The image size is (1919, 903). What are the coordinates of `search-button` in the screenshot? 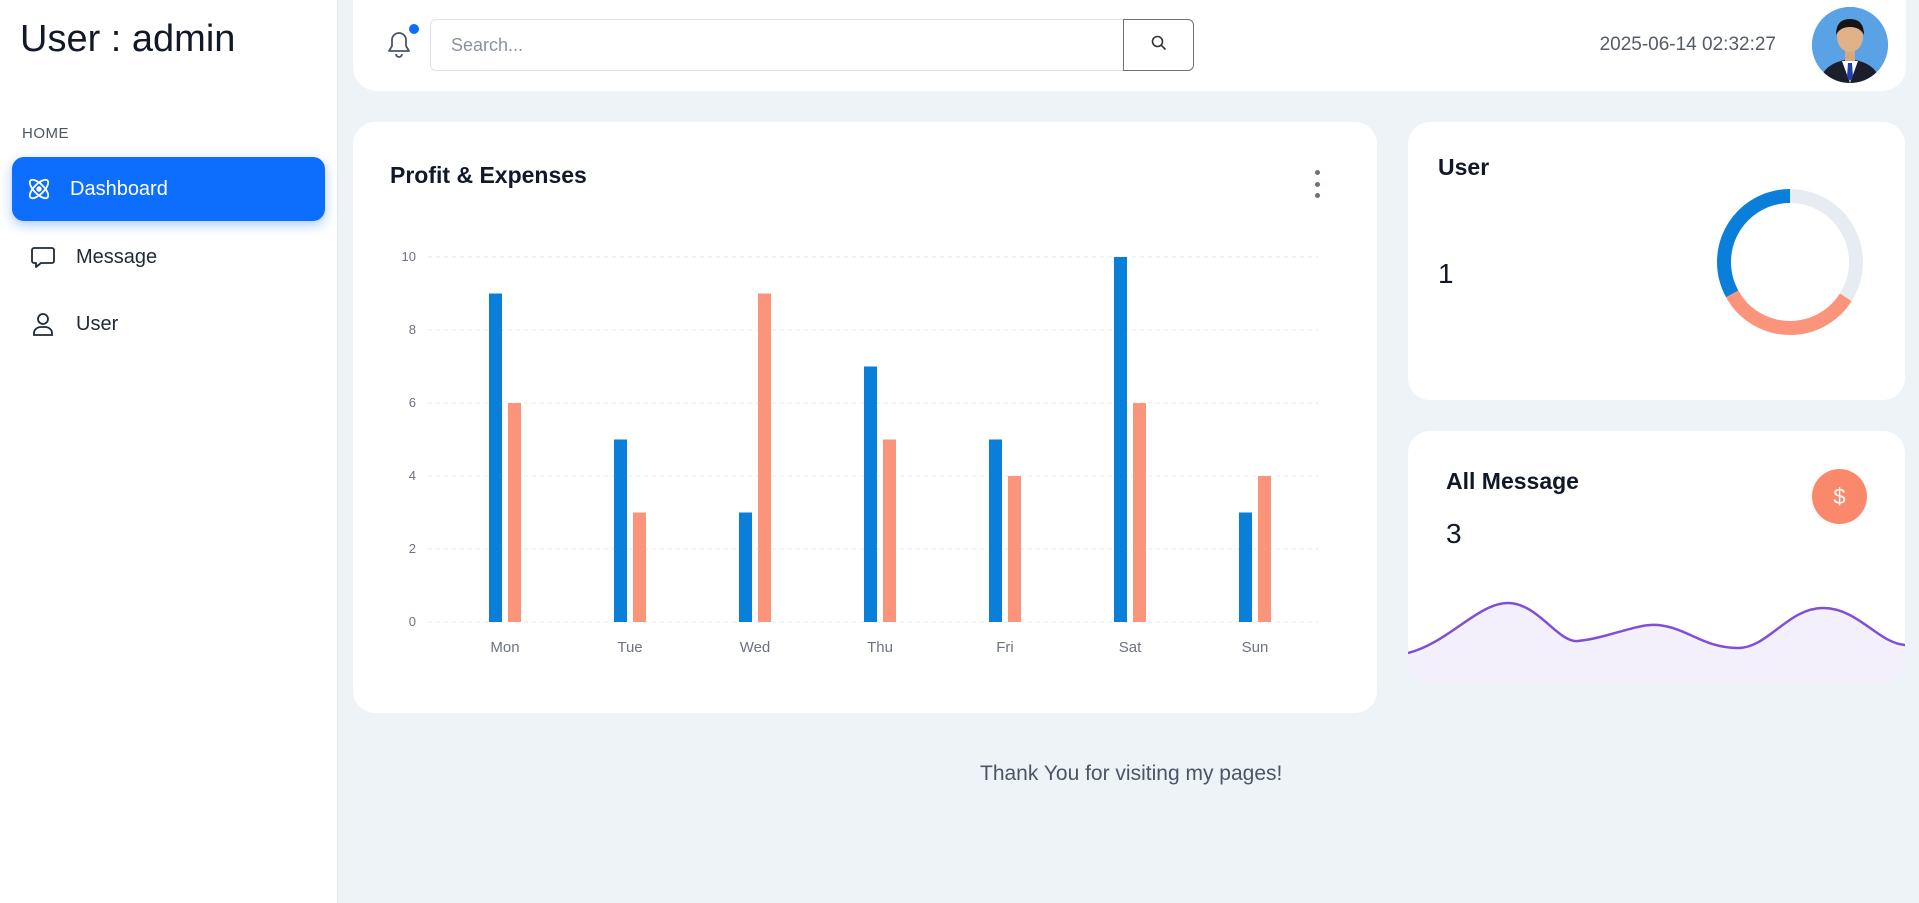 It's located at (1158, 45).